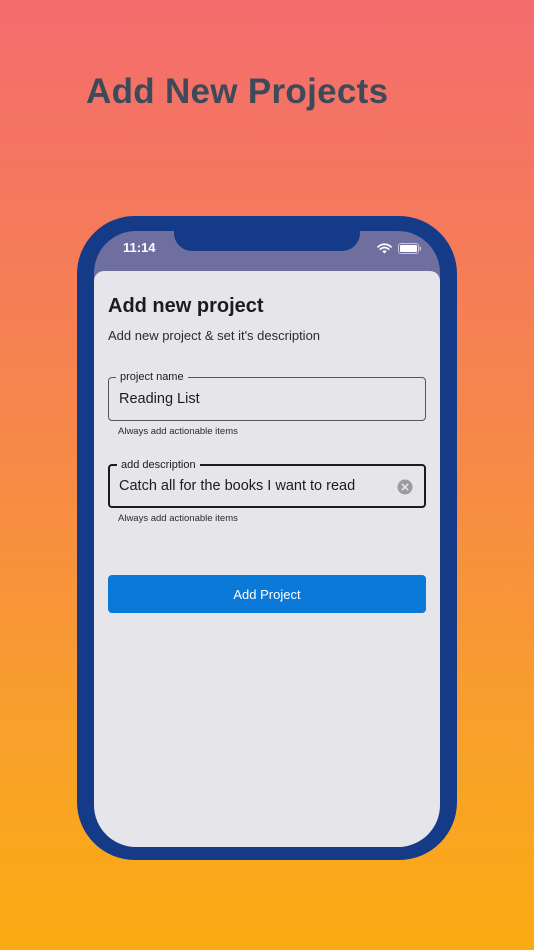 This screenshot has height=950, width=534. I want to click on wifi-icon, so click(384, 250).